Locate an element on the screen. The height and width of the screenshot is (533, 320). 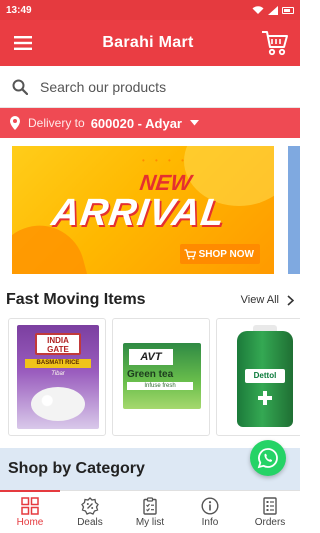
delivery-location-bar: Delivery to 600020 - Adyar is located at coordinates (150, 123).